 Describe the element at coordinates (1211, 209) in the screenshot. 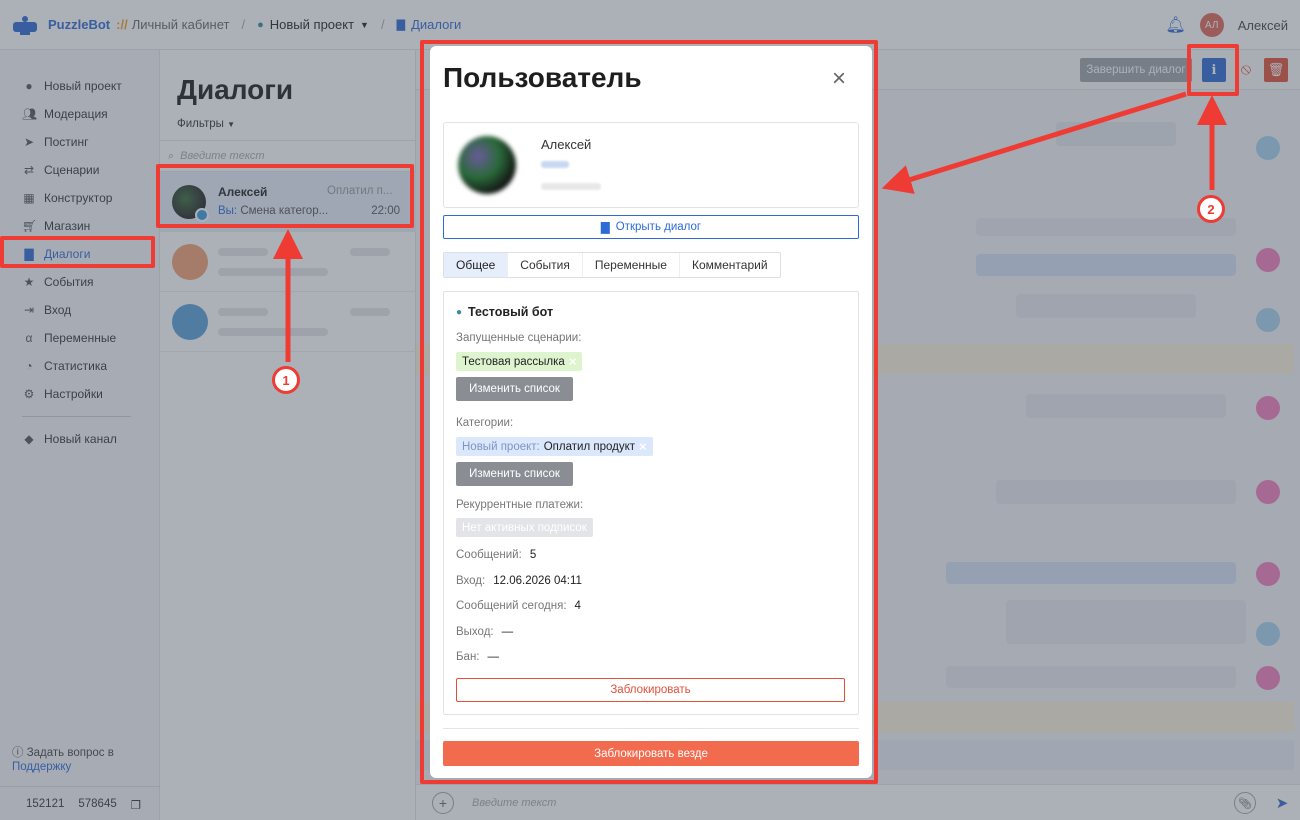

I see `annotation-badge-2: 2` at that location.